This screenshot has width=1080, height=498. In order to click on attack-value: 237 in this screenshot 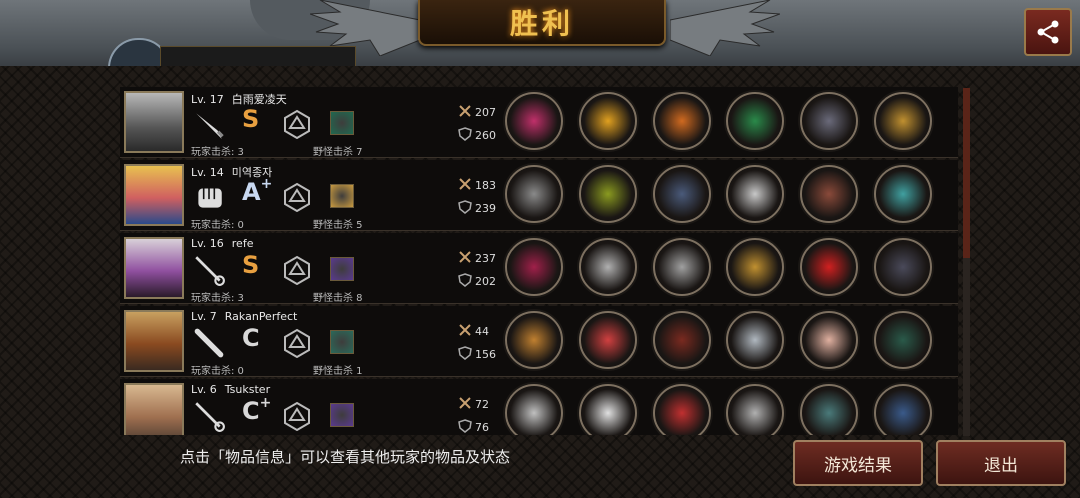, I will do `click(485, 258)`.